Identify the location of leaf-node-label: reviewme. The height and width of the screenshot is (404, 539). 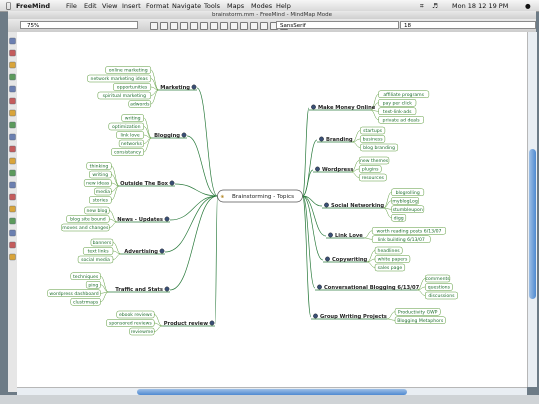
(142, 332).